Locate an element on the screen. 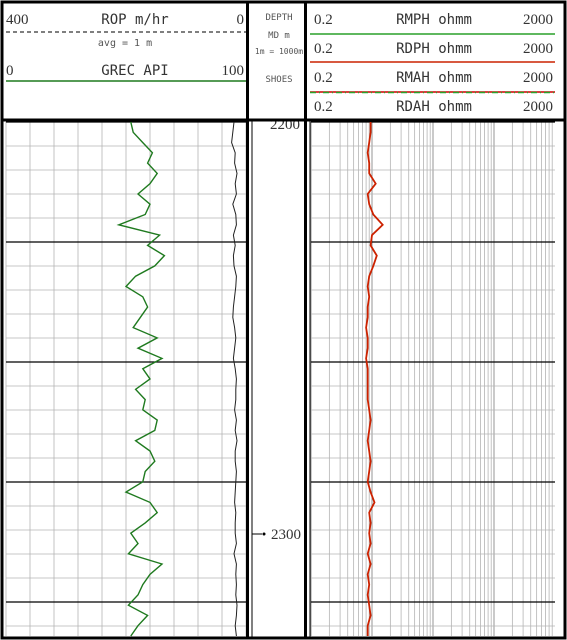 This screenshot has height=640, width=567. depth-scale: 1m = 1000m is located at coordinates (279, 51).